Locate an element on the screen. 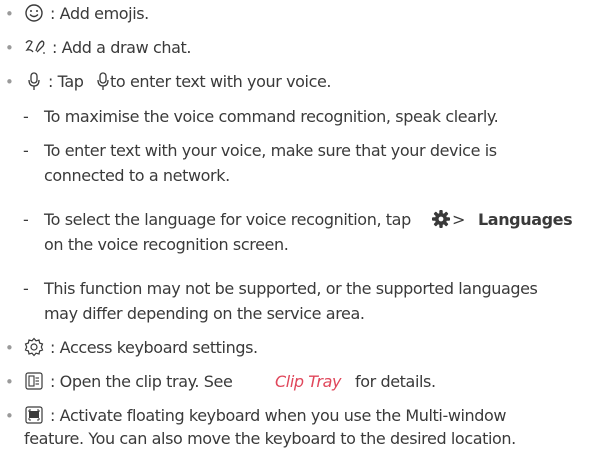  item-text-end: to enter text with your voice. is located at coordinates (221, 81).